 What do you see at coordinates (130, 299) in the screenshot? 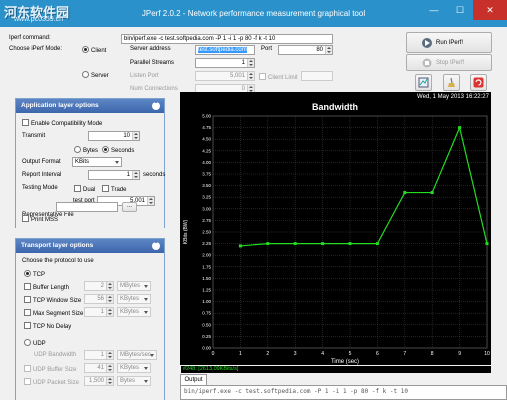
I see `tcp-window-unit: KBytes` at bounding box center [130, 299].